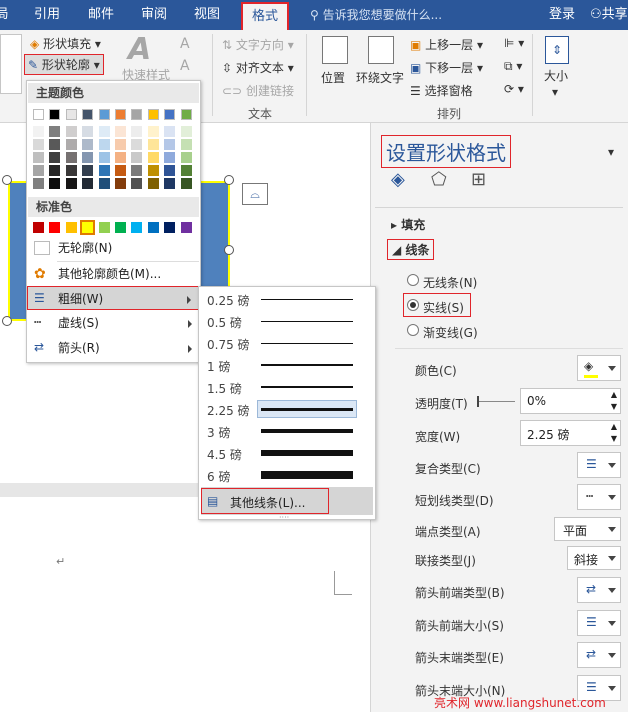 The image size is (628, 712). Describe the element at coordinates (599, 623) in the screenshot. I see `begin-arrow-size-dropdown: ☰` at that location.